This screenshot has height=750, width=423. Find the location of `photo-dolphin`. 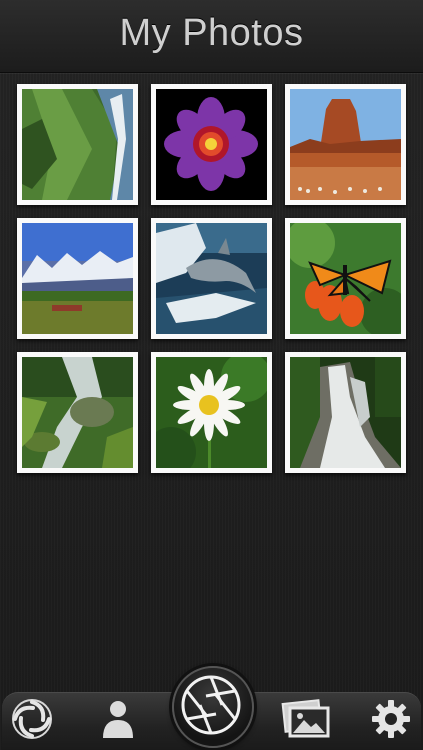

photo-dolphin is located at coordinates (211, 278).